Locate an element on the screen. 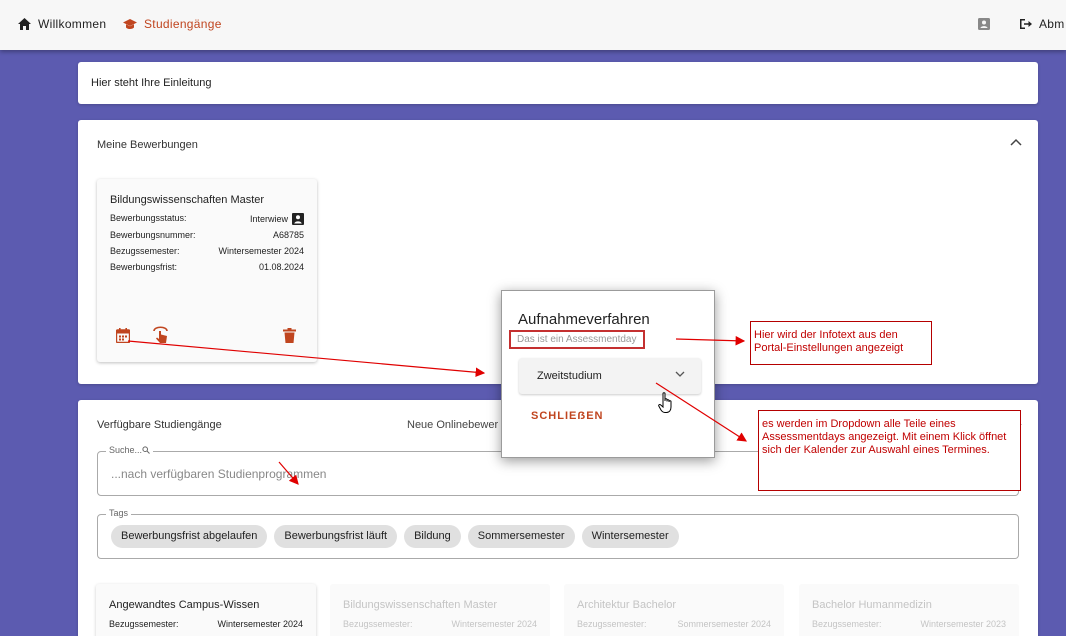 This screenshot has width=1066, height=636. annotation-arrows is located at coordinates (437, 410).